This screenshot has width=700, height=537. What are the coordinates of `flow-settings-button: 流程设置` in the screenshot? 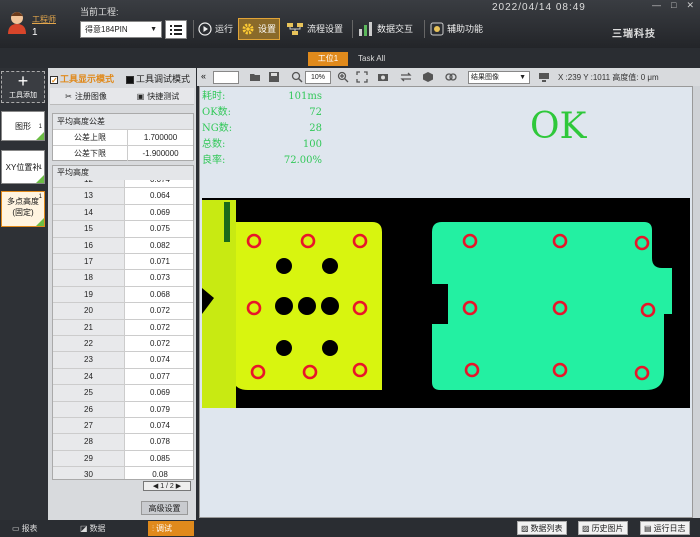 It's located at (314, 29).